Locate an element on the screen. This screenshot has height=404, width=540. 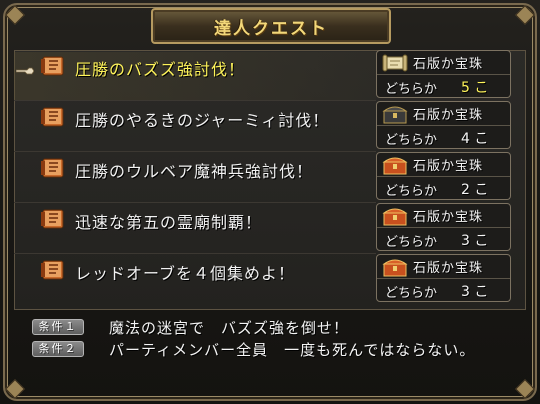
condition-row: 条件２ パーティメンバー全員 一度も死んではならない。 is located at coordinates (267, 349).